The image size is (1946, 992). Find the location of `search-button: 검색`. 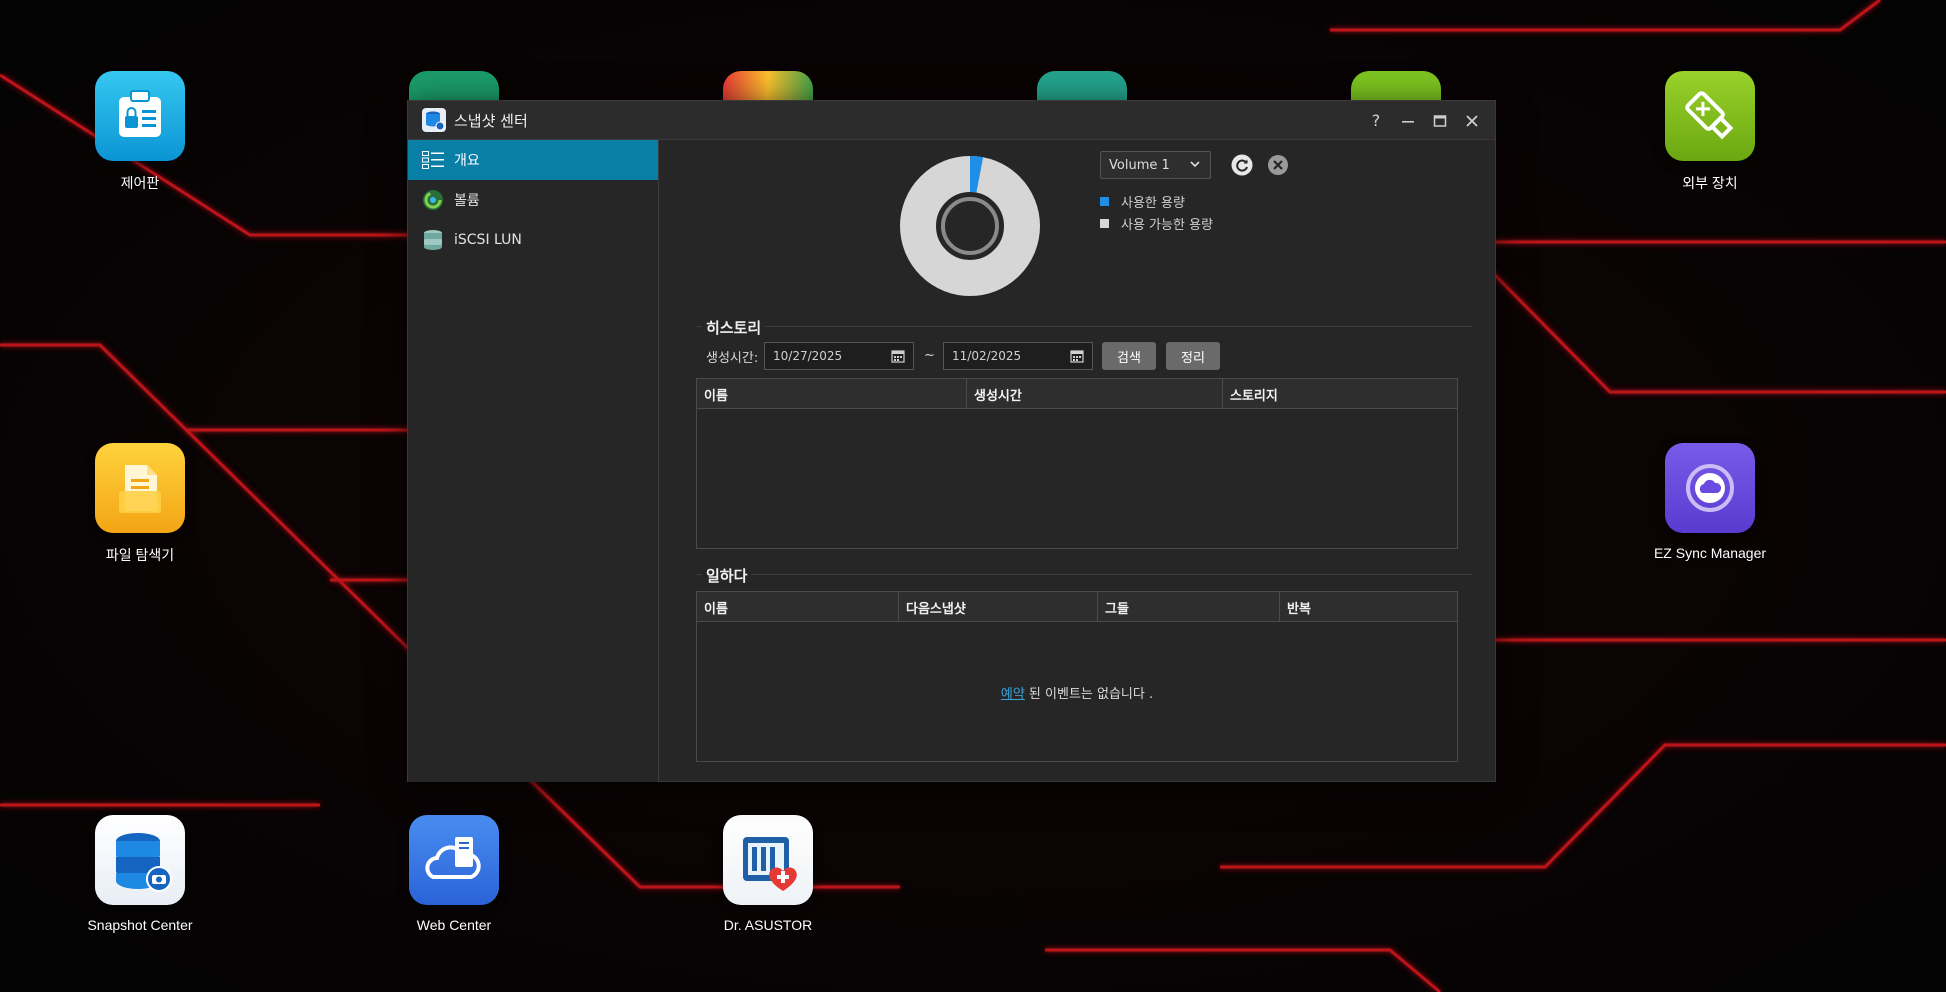

search-button: 검색 is located at coordinates (1129, 356).